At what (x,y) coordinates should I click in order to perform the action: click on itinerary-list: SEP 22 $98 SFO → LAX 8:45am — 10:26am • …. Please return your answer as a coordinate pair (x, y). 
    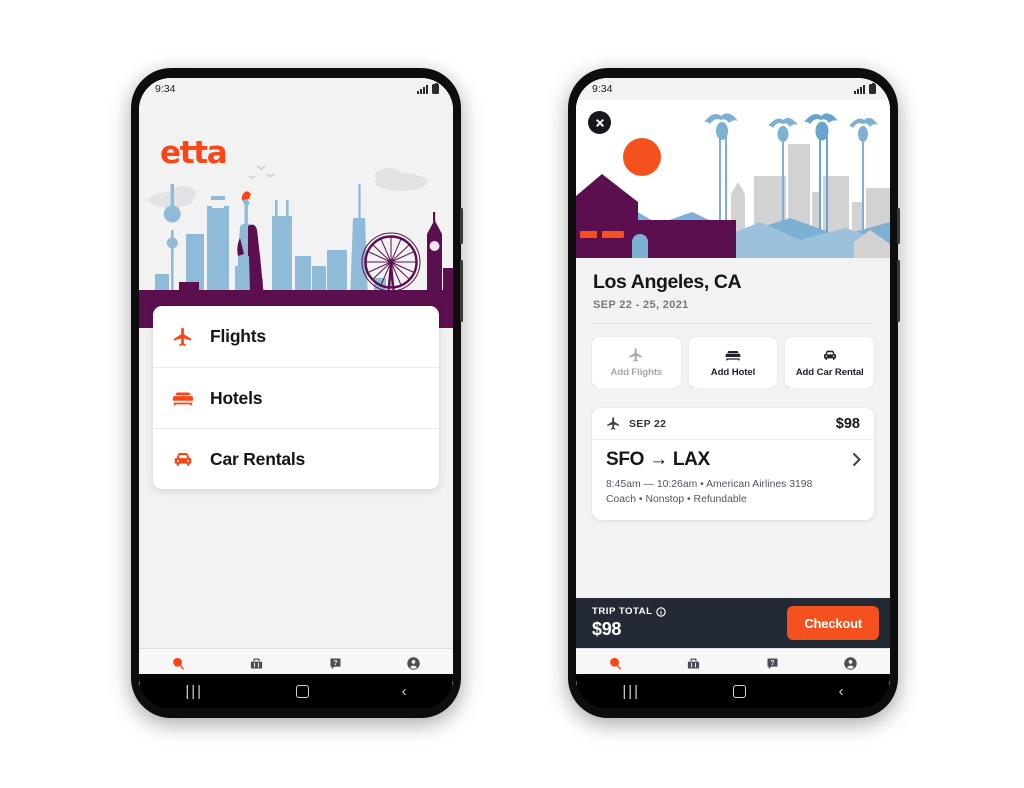
    Looking at the image, I should click on (733, 493).